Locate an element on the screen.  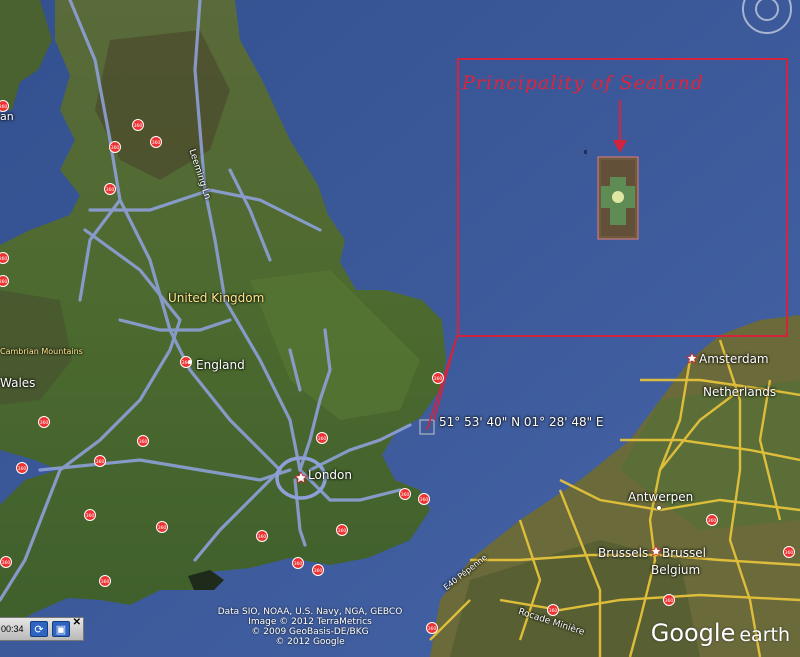
attribution-line-3: © 2009 GeoBasis-DE/BKG is located at coordinates (310, 632).